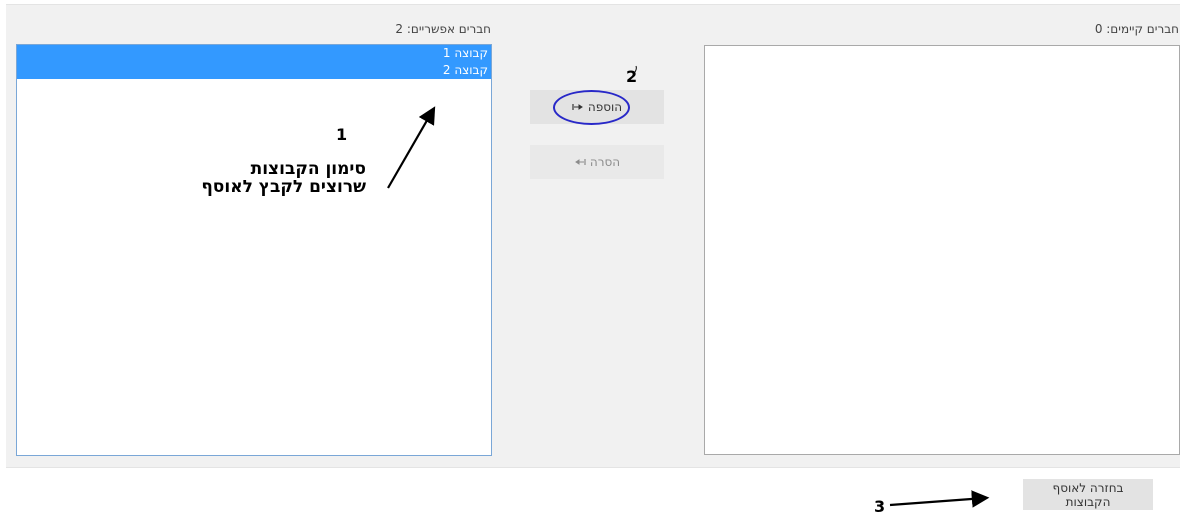  What do you see at coordinates (939, 499) in the screenshot?
I see `arrow-to-back-button` at bounding box center [939, 499].